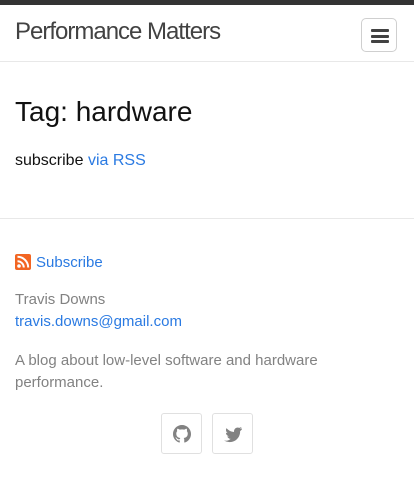 The image size is (414, 491). Describe the element at coordinates (117, 160) in the screenshot. I see `rss-subscribe-link: via RSS` at that location.